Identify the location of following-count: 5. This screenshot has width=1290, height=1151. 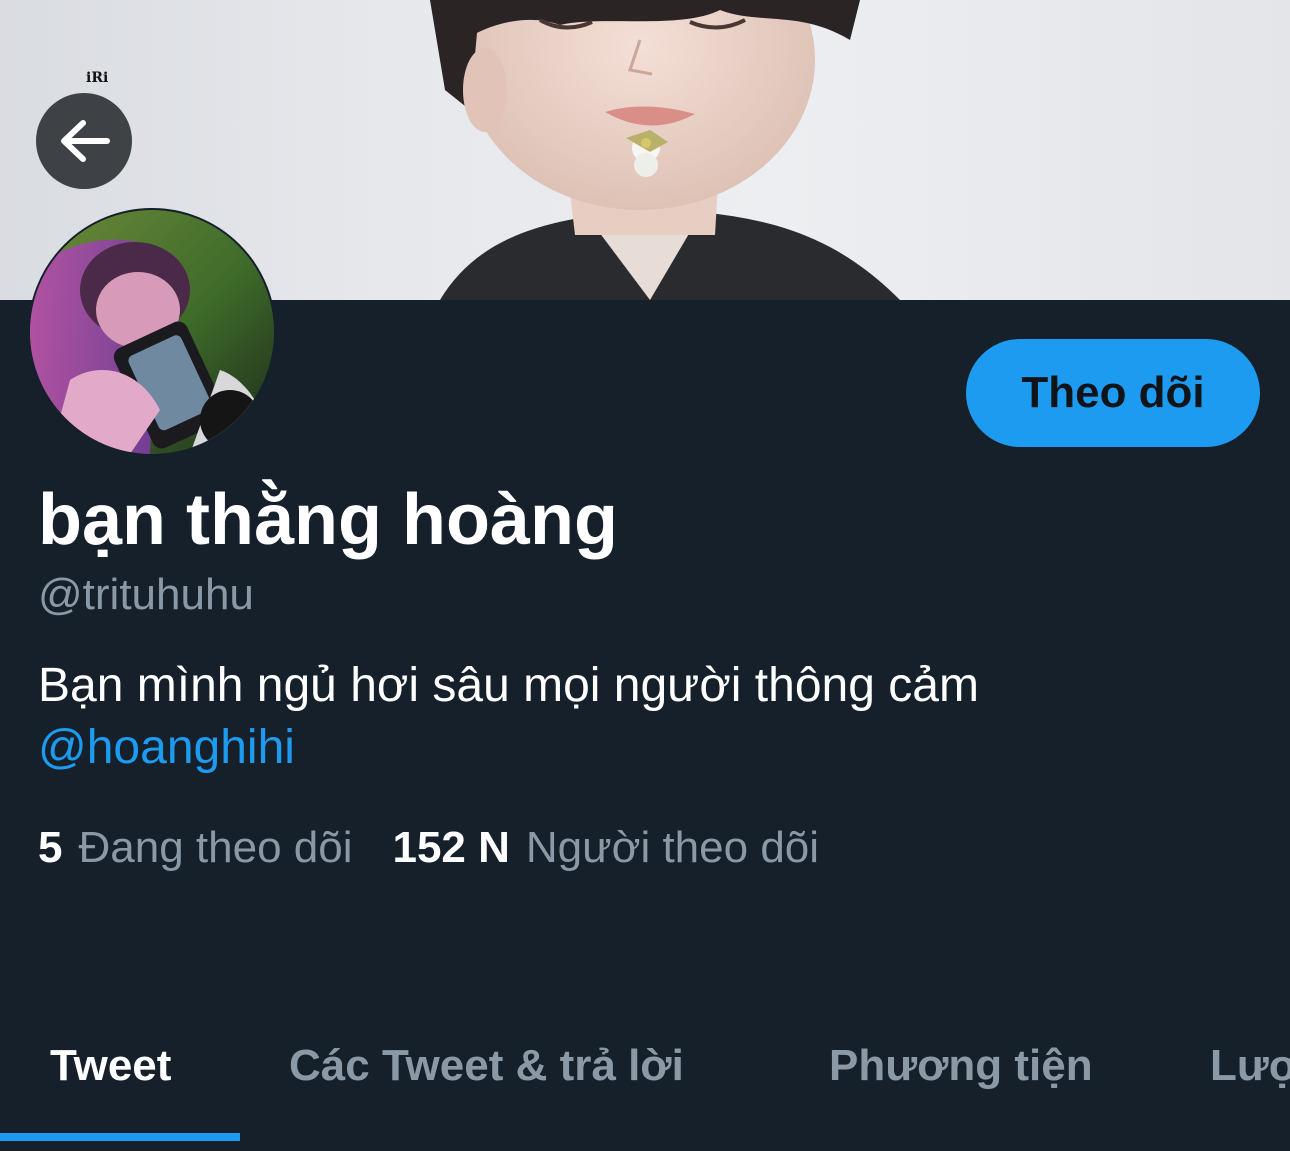
(50, 847).